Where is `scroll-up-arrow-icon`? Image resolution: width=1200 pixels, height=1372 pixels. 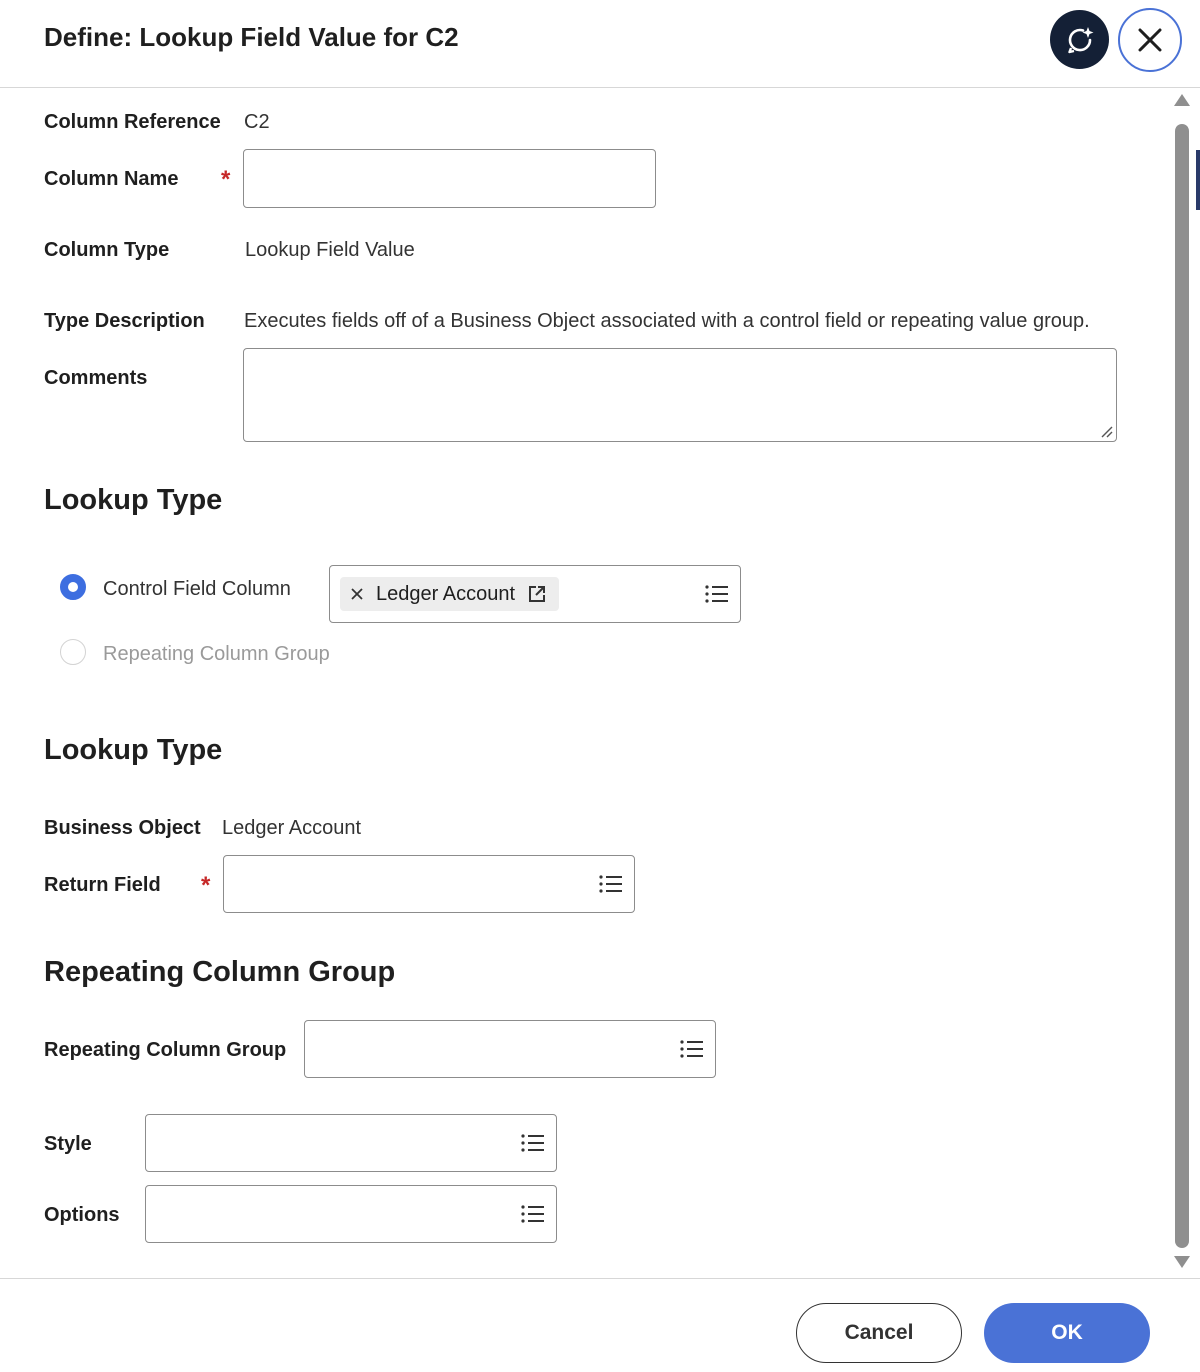
scroll-up-arrow-icon is located at coordinates (1182, 100).